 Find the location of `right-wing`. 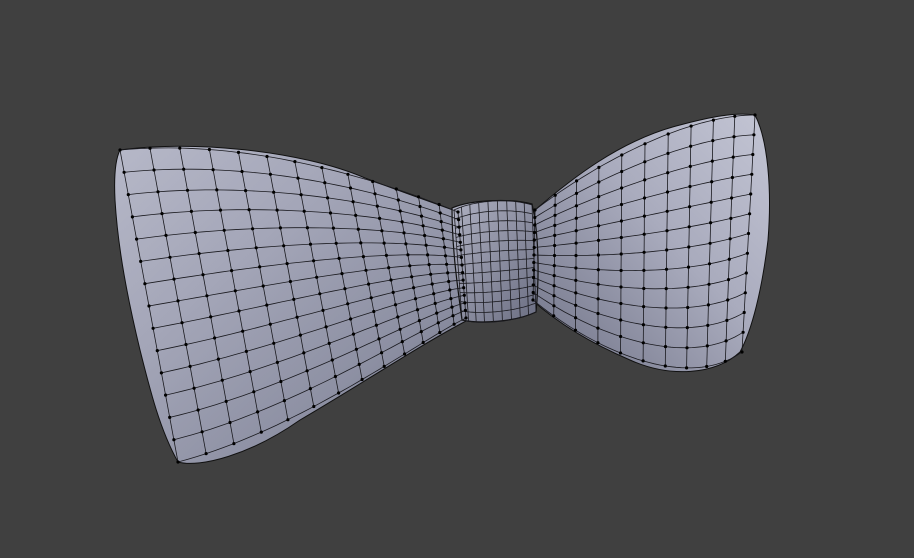

right-wing is located at coordinates (650, 243).